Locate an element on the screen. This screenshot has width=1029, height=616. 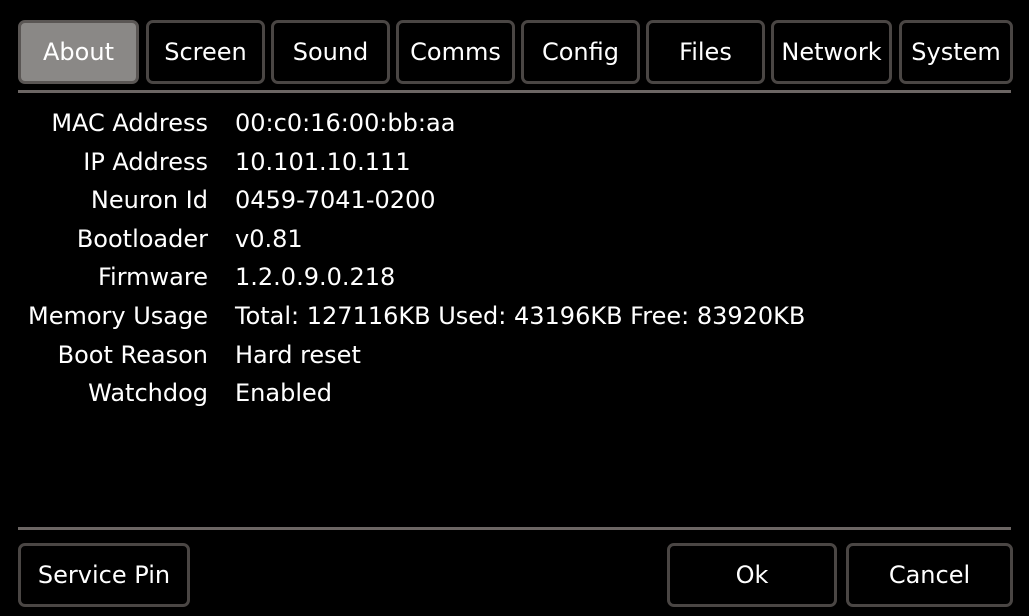
info-value: 1.2.0.9.0.218 is located at coordinates (315, 277).